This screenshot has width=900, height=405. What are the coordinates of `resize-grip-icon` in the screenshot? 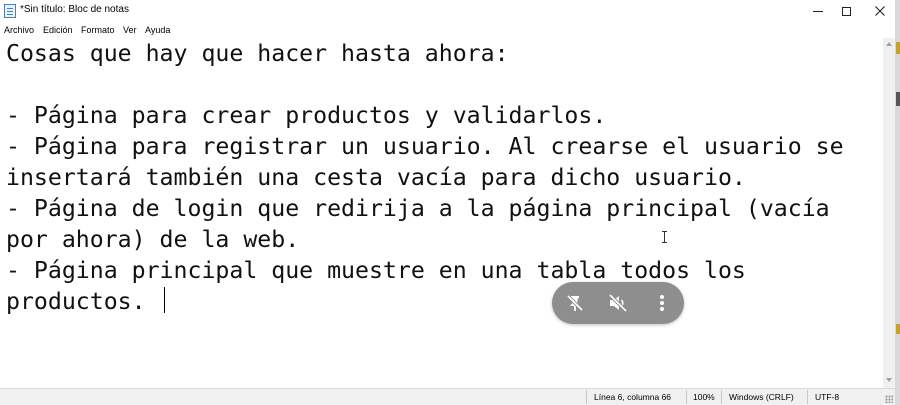 It's located at (889, 399).